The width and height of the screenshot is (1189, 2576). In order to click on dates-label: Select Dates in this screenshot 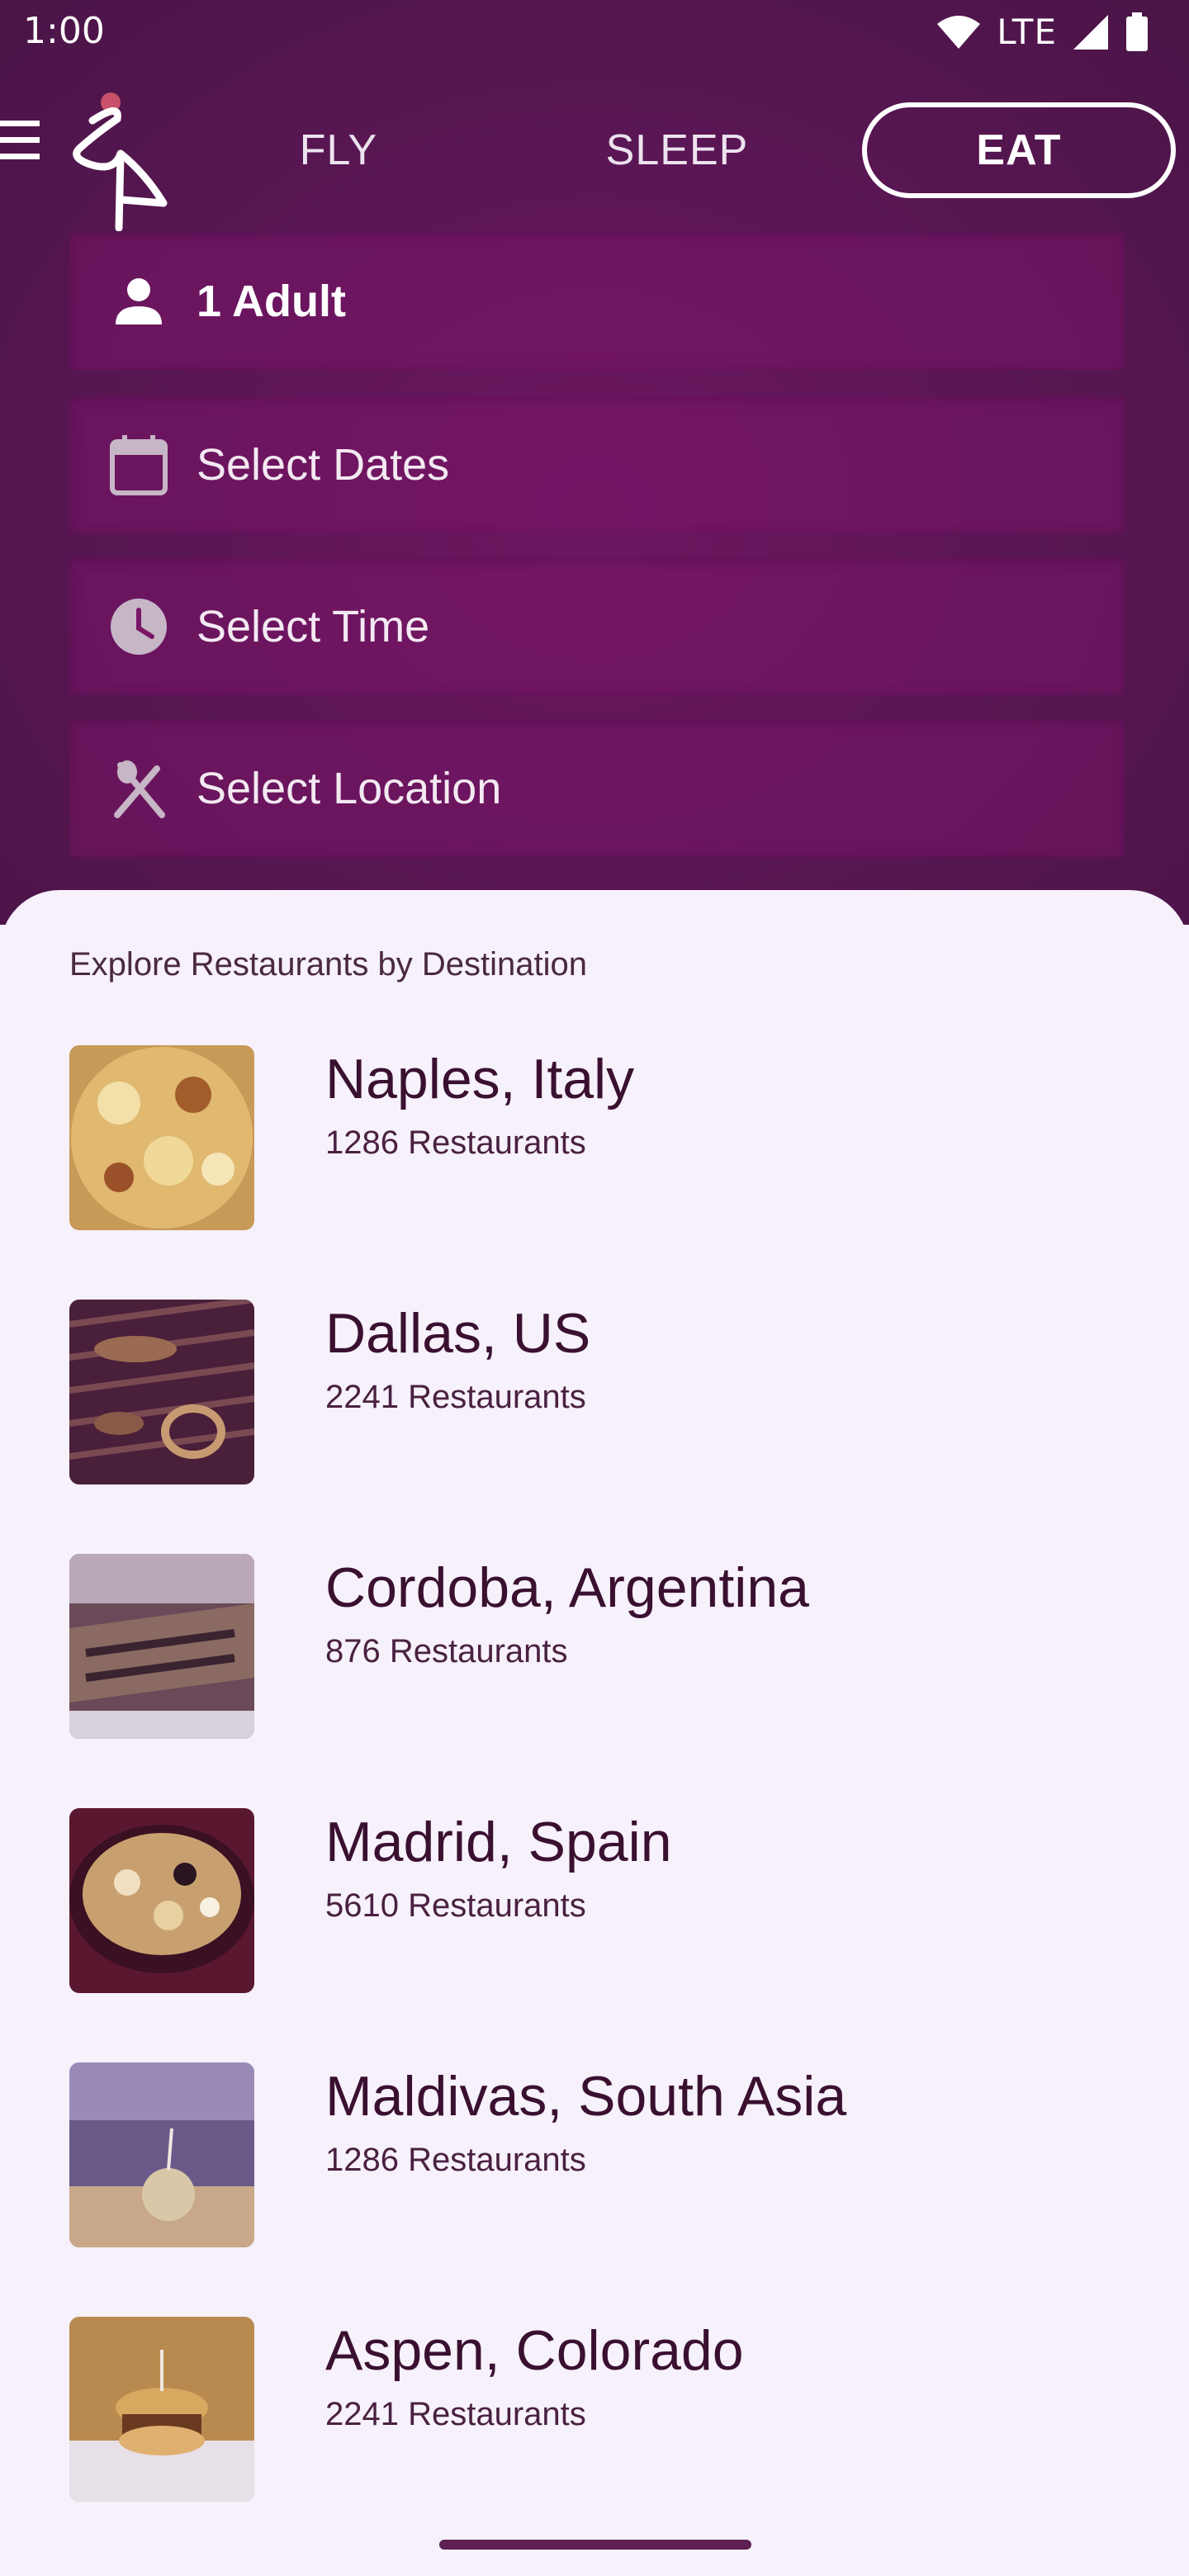, I will do `click(323, 465)`.